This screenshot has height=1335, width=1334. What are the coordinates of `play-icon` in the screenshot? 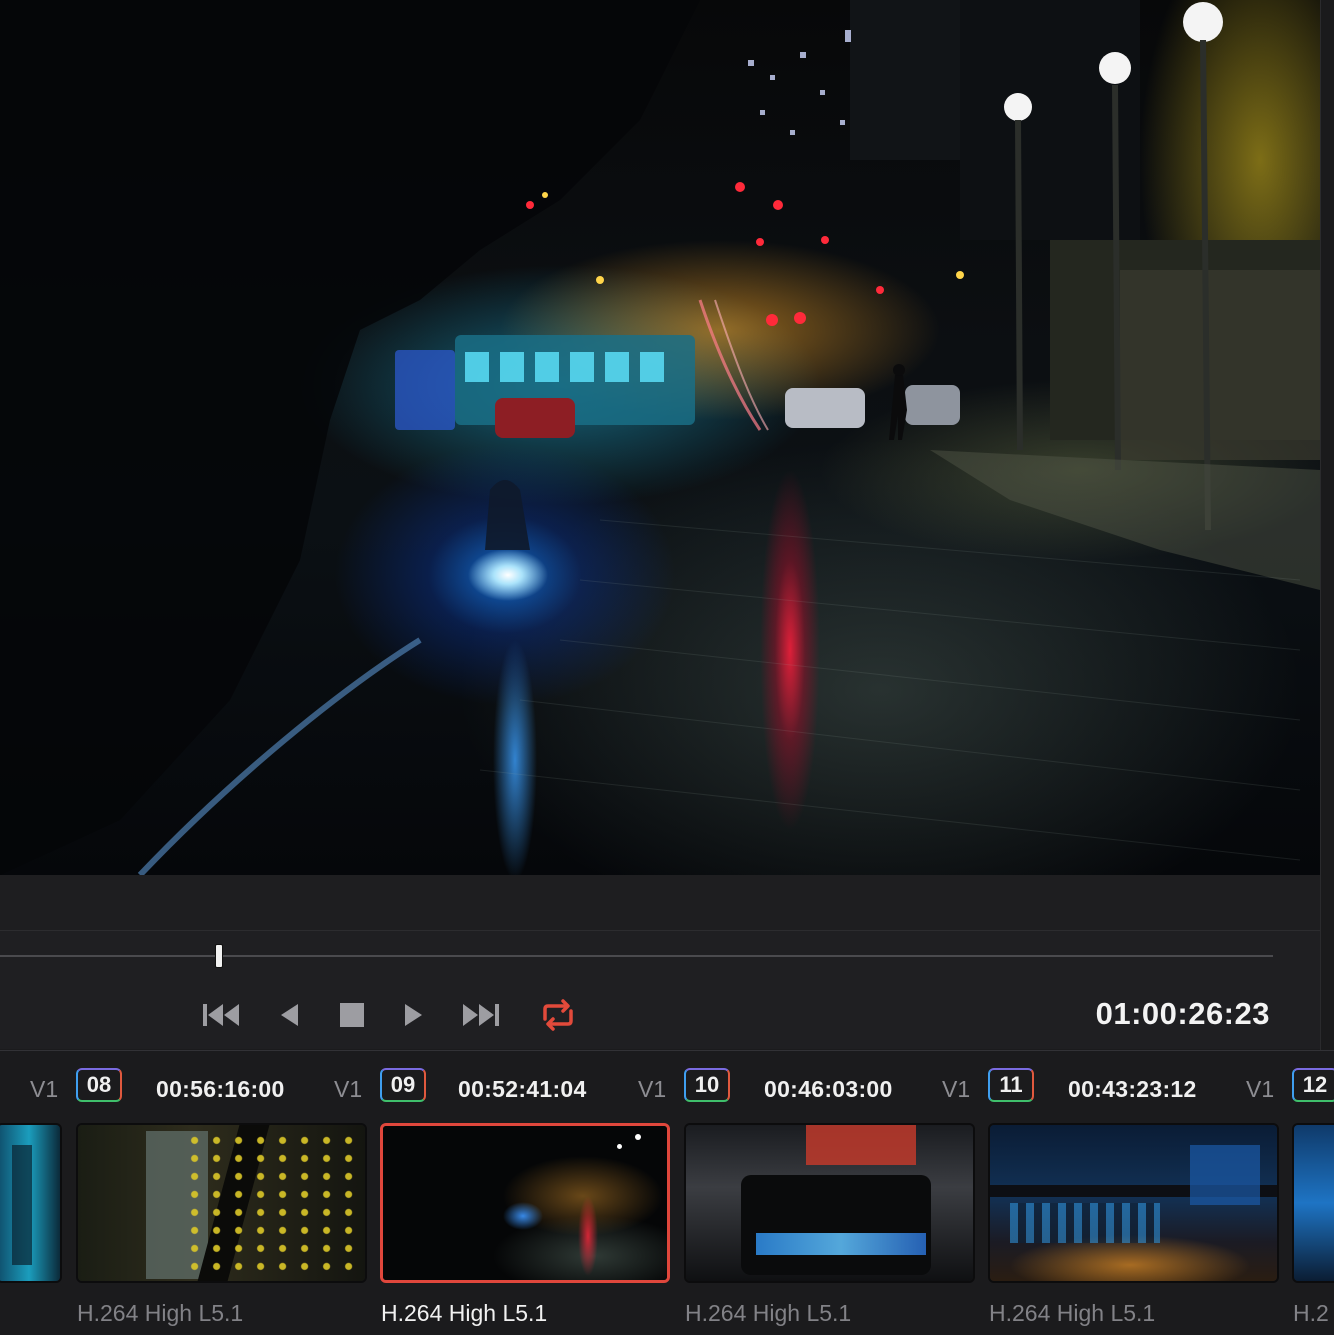 It's located at (413, 1015).